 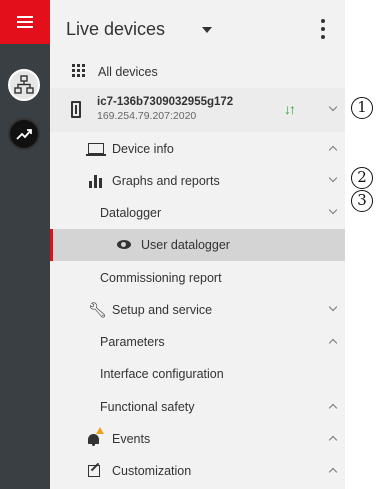 What do you see at coordinates (128, 72) in the screenshot?
I see `all-devices-label: All devices` at bounding box center [128, 72].